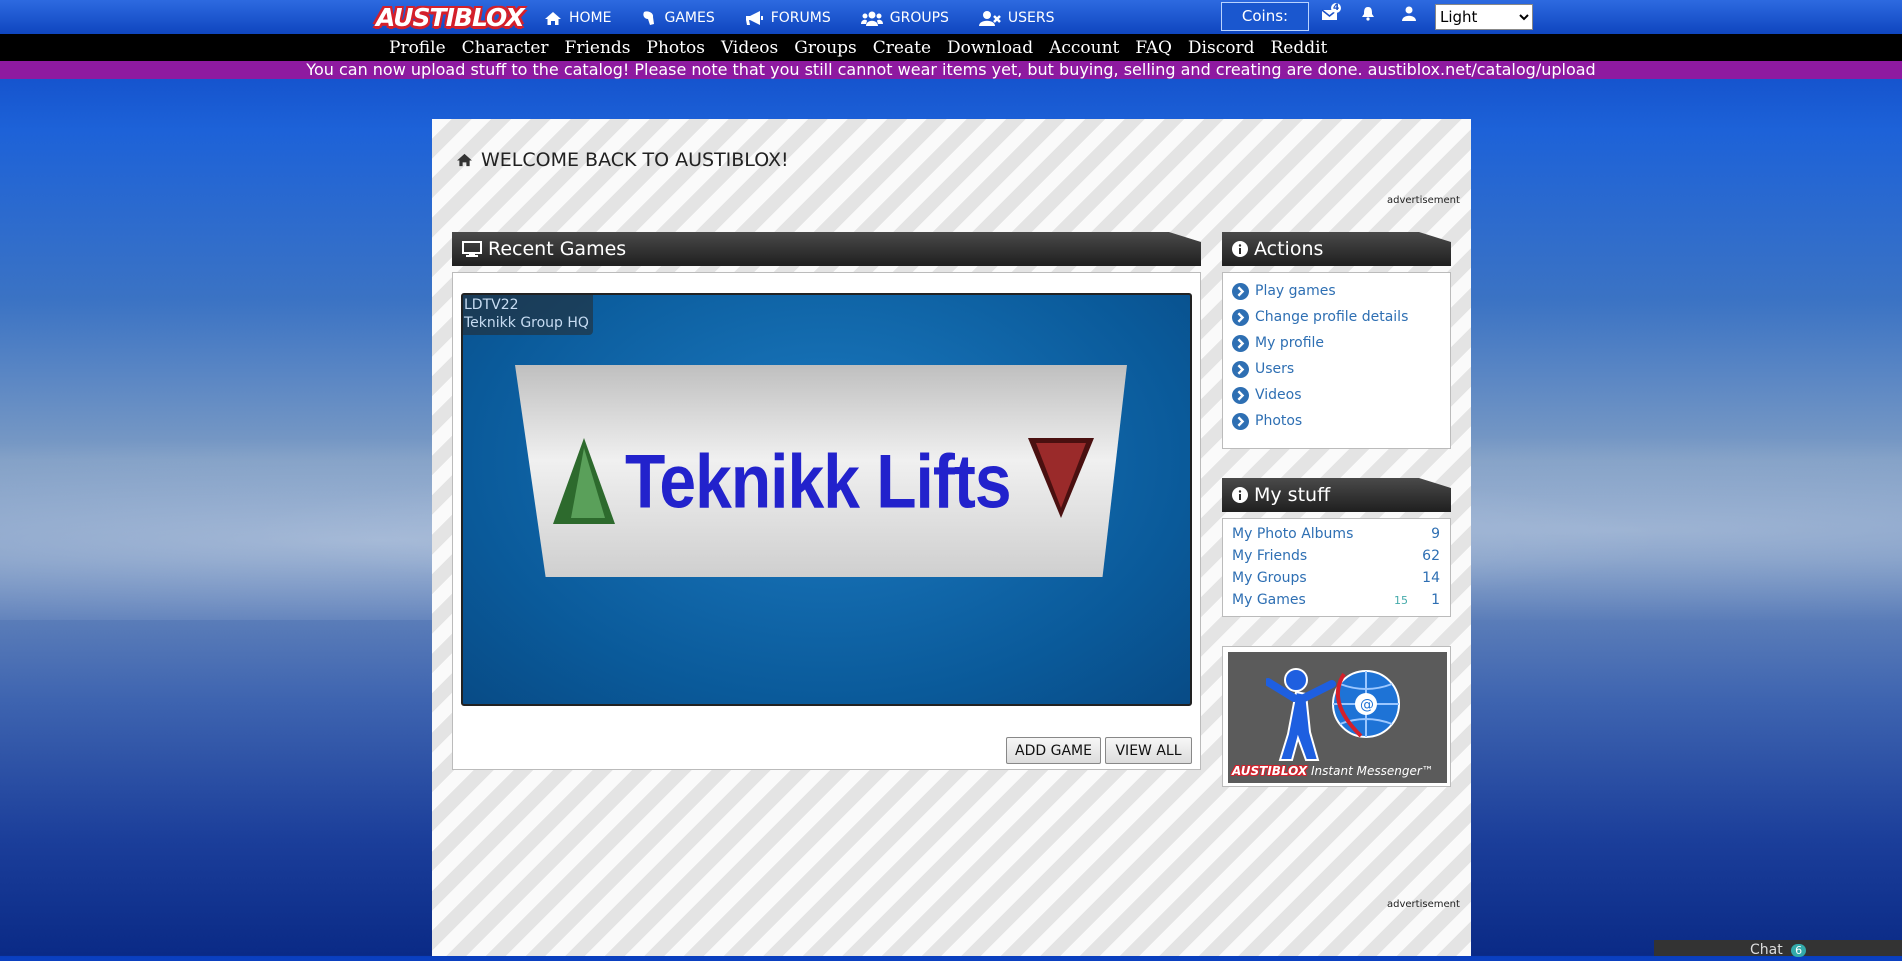 This screenshot has height=961, width=1902. What do you see at coordinates (1221, 48) in the screenshot?
I see `subnav-discord: Discord` at bounding box center [1221, 48].